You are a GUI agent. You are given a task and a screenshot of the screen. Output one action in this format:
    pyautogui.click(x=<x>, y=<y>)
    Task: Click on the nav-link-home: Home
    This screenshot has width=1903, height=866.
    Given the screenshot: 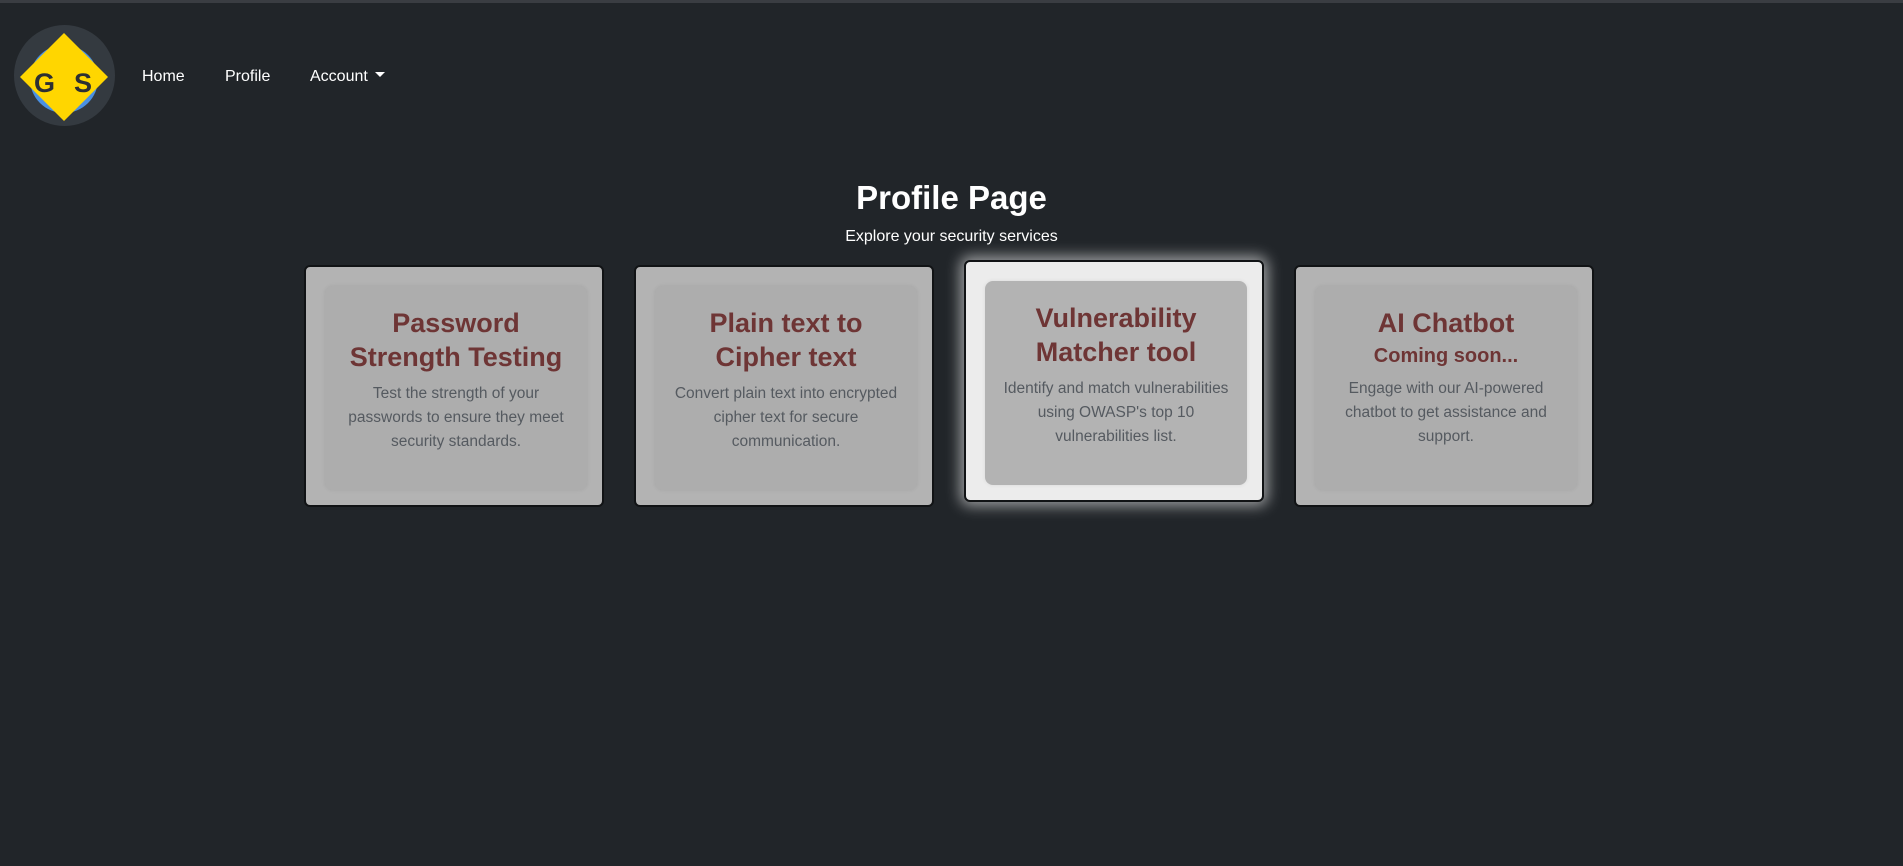 What is the action you would take?
    pyautogui.click(x=163, y=77)
    